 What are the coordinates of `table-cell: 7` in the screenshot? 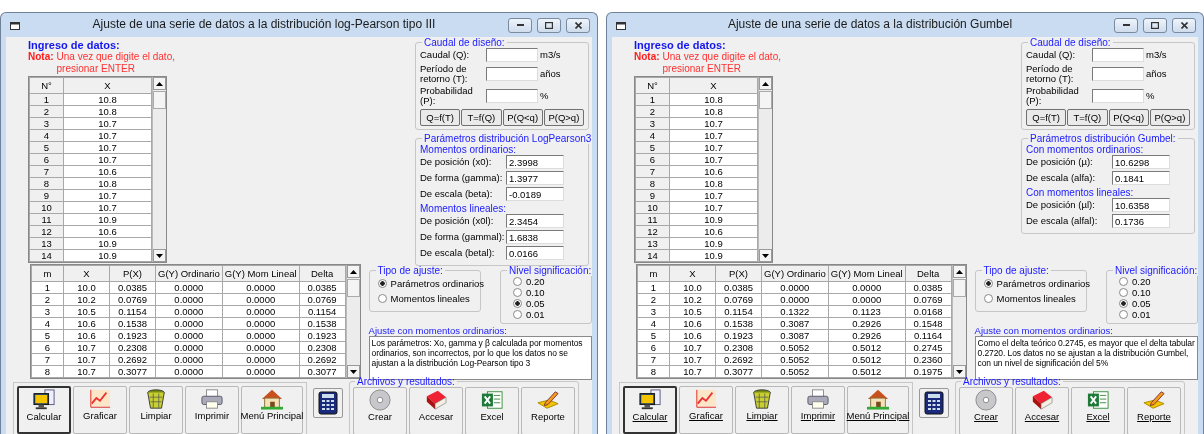 It's located at (653, 359).